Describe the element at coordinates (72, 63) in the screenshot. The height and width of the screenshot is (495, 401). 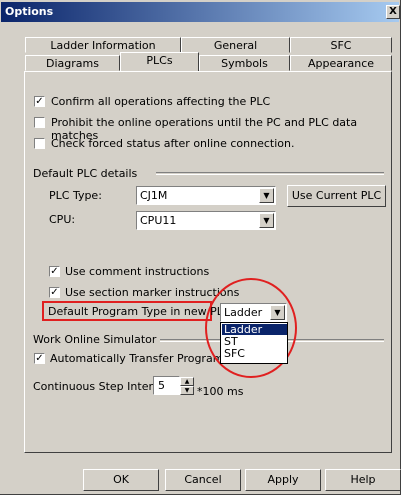
I see `tab-diagrams: Diagrams` at that location.